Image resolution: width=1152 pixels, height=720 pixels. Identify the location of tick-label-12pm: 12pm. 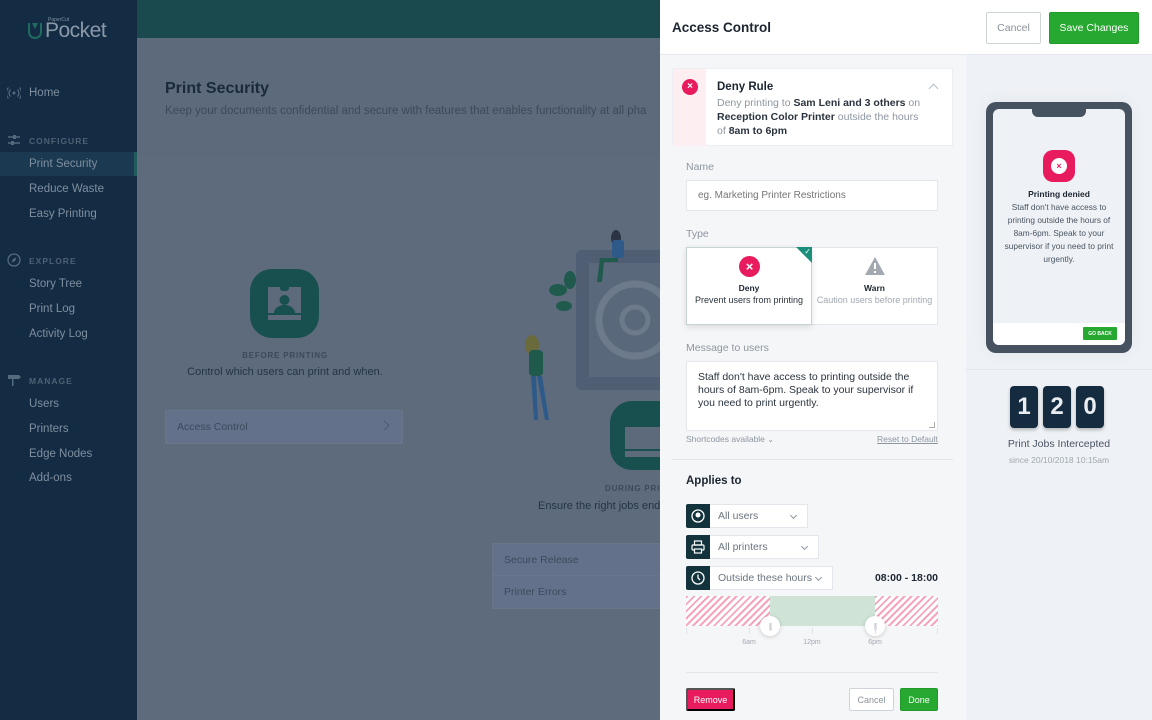
(812, 642).